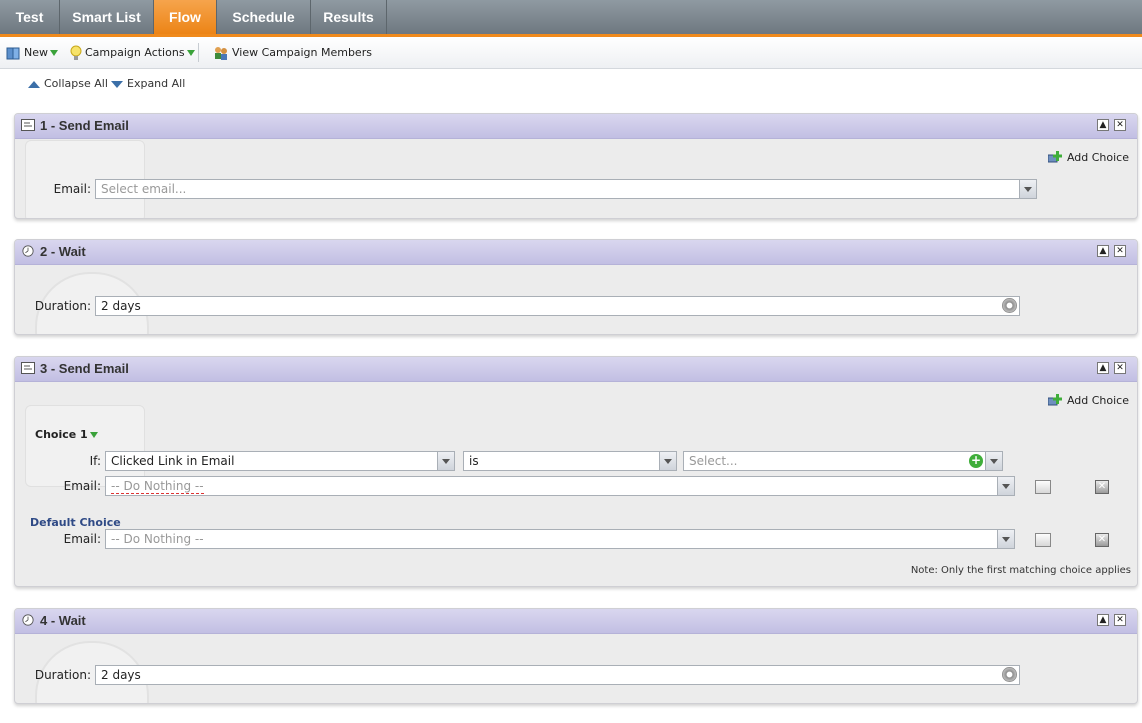 Image resolution: width=1142 pixels, height=723 pixels. I want to click on tab-bar: Test Smart List Flow Schedule Results, so click(571, 18).